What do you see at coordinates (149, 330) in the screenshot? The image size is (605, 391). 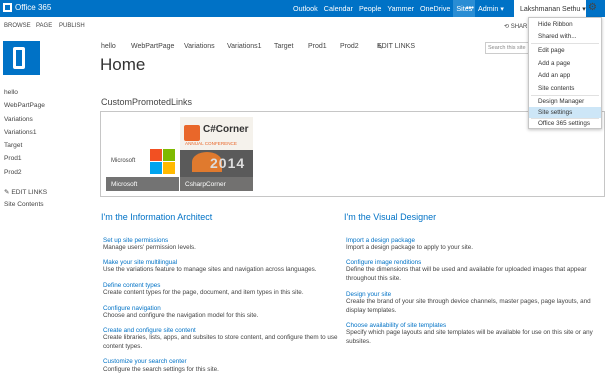 I see `link-site-content: Create and configure site content` at bounding box center [149, 330].